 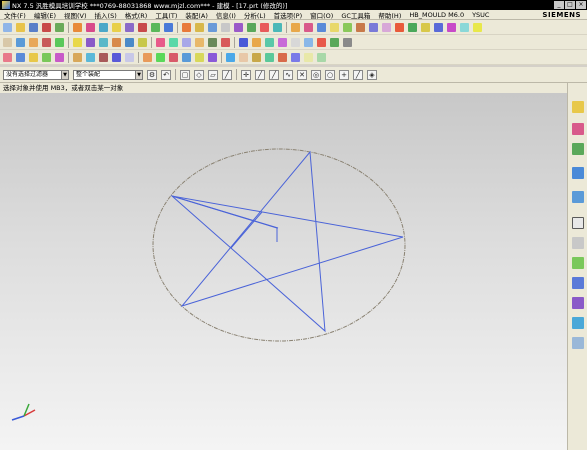 What do you see at coordinates (213, 74) in the screenshot?
I see `select-face-icon: ▱` at bounding box center [213, 74].